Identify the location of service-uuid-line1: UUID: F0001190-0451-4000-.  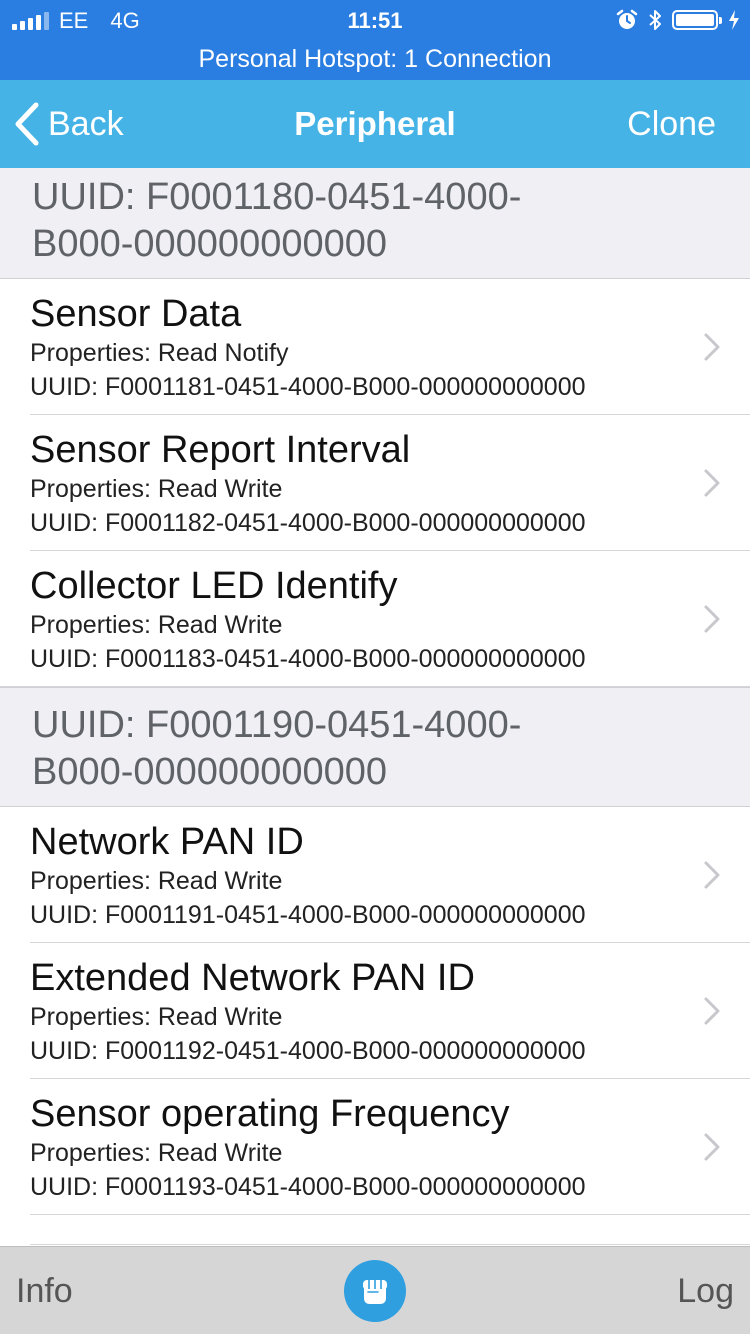
(277, 725).